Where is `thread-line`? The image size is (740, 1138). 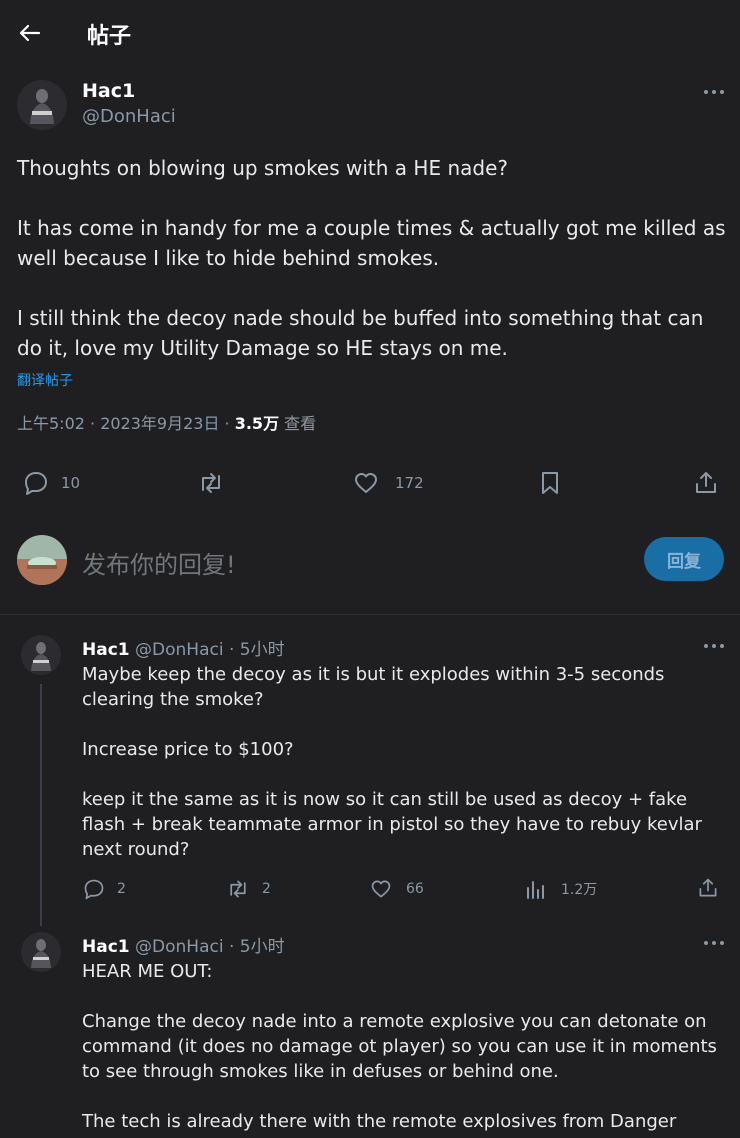 thread-line is located at coordinates (41, 805).